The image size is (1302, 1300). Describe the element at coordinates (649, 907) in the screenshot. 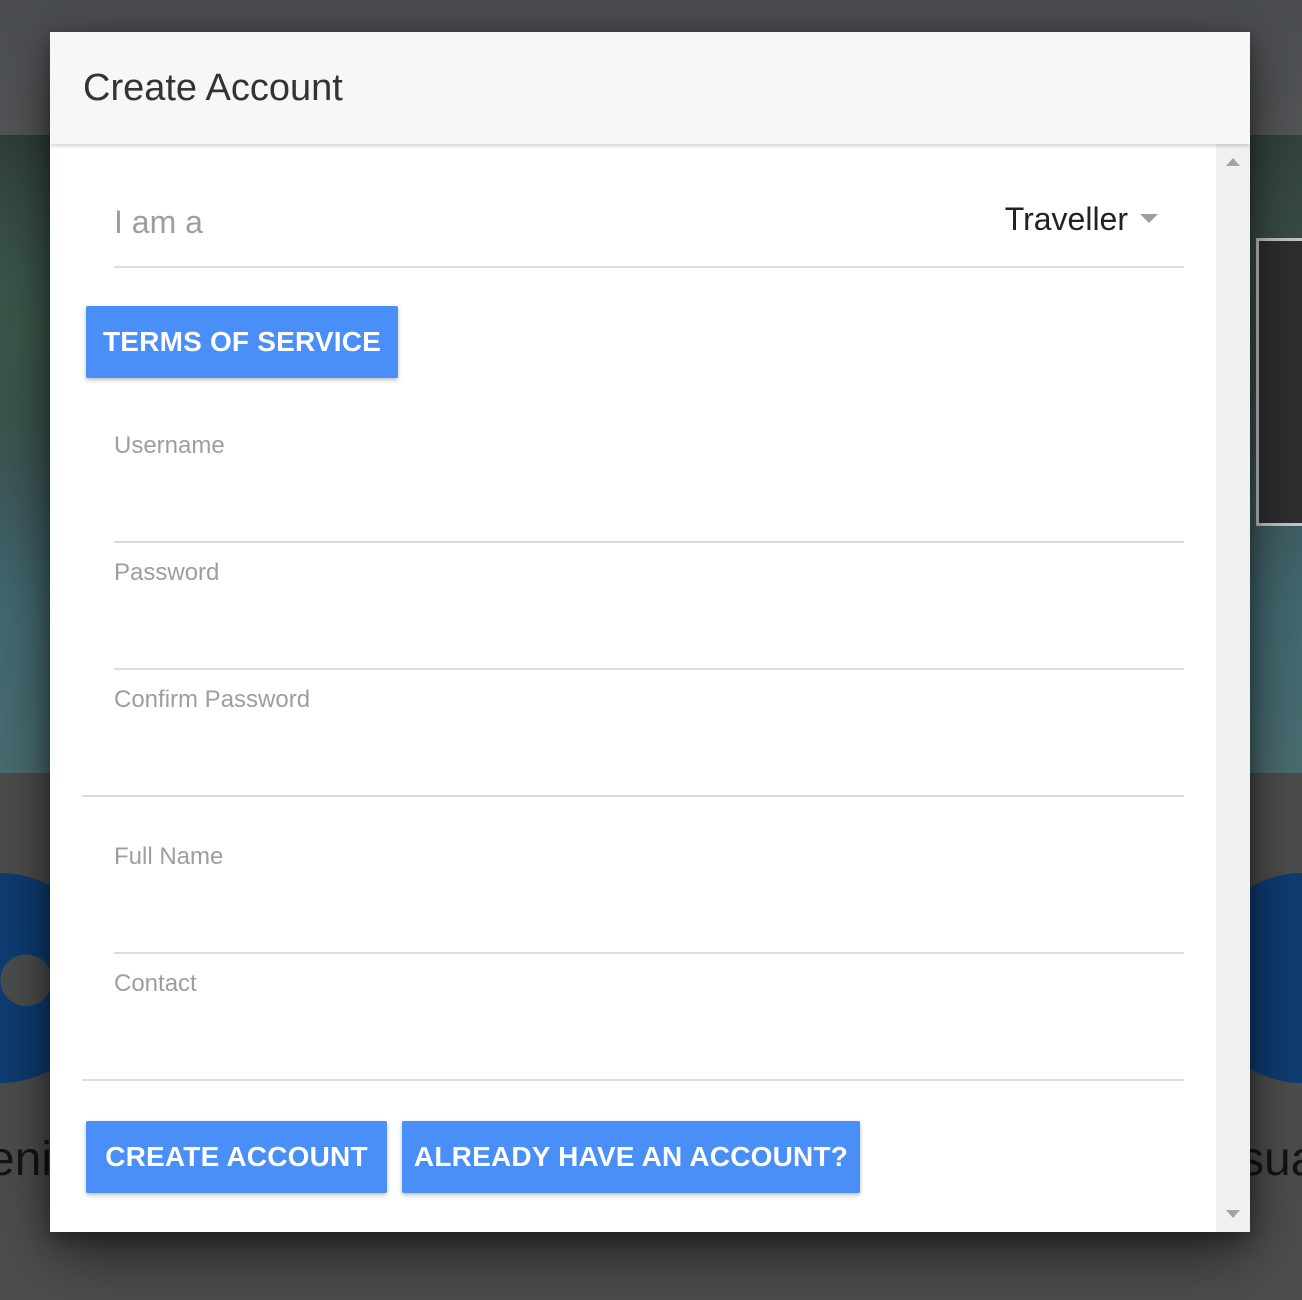

I see `full-name-input` at that location.